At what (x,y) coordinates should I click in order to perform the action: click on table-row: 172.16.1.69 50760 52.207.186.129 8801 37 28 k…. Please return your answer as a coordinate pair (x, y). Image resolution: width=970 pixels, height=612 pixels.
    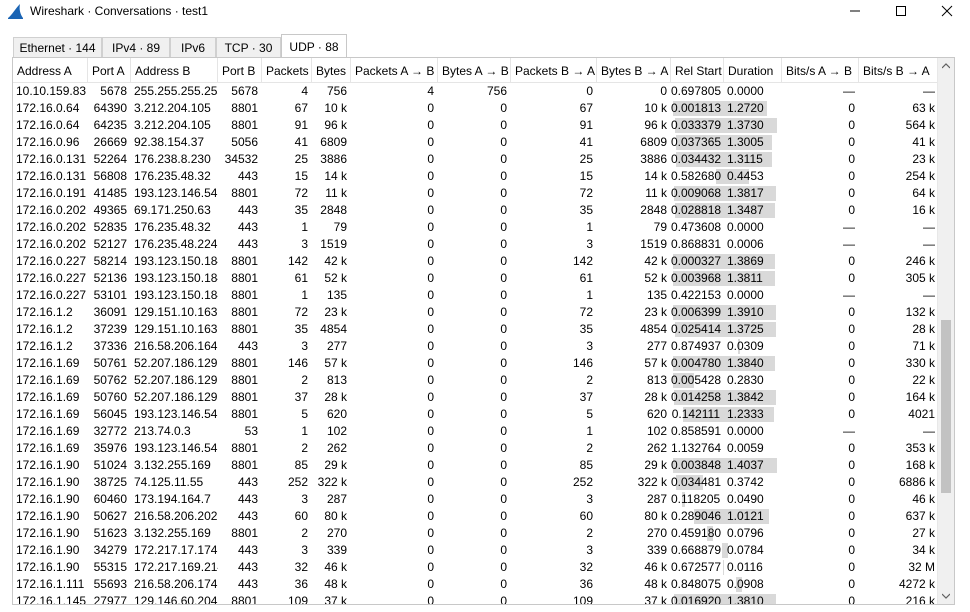
    Looking at the image, I should click on (476, 397).